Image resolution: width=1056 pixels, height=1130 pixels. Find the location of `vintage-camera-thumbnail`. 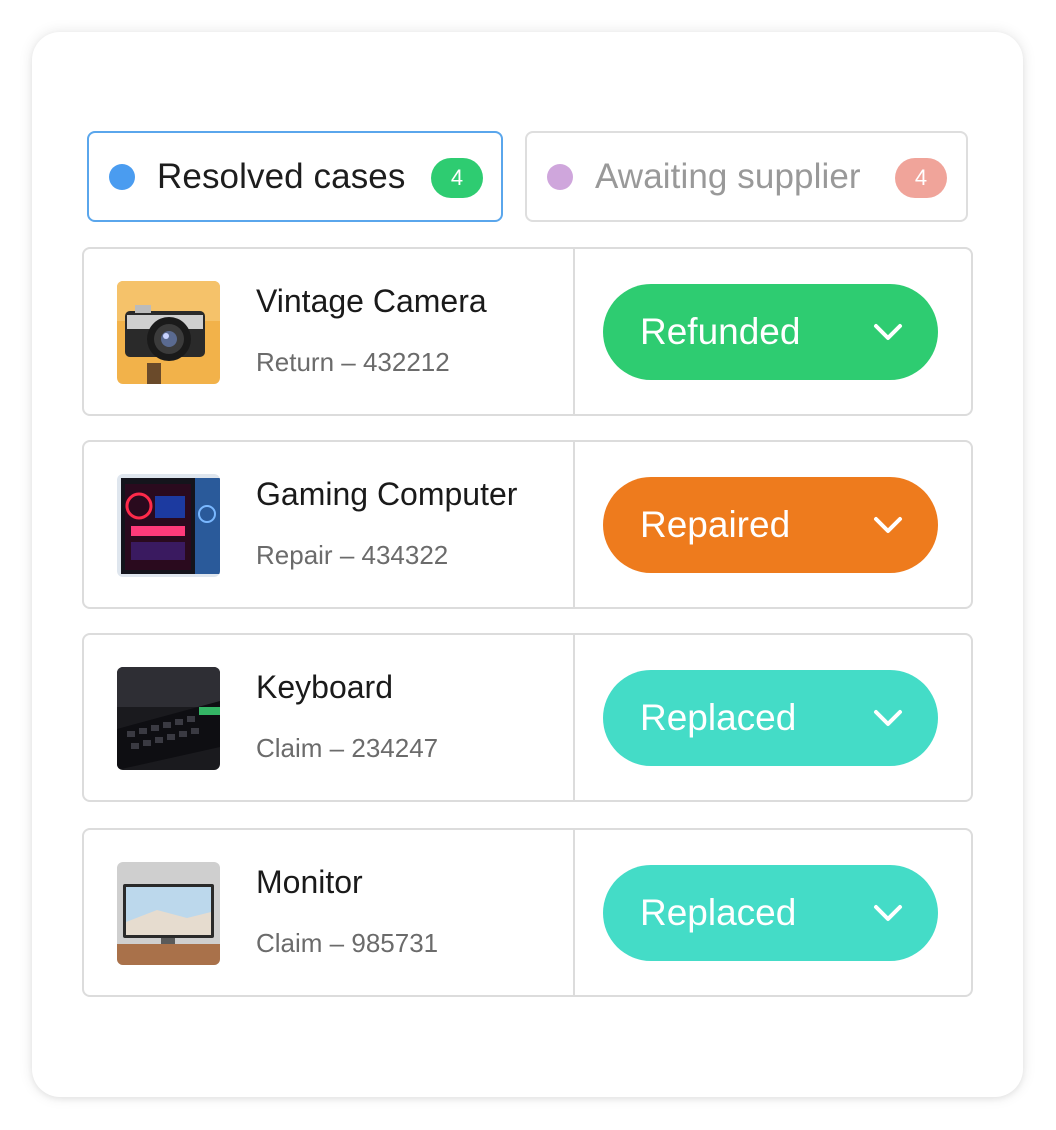

vintage-camera-thumbnail is located at coordinates (168, 332).